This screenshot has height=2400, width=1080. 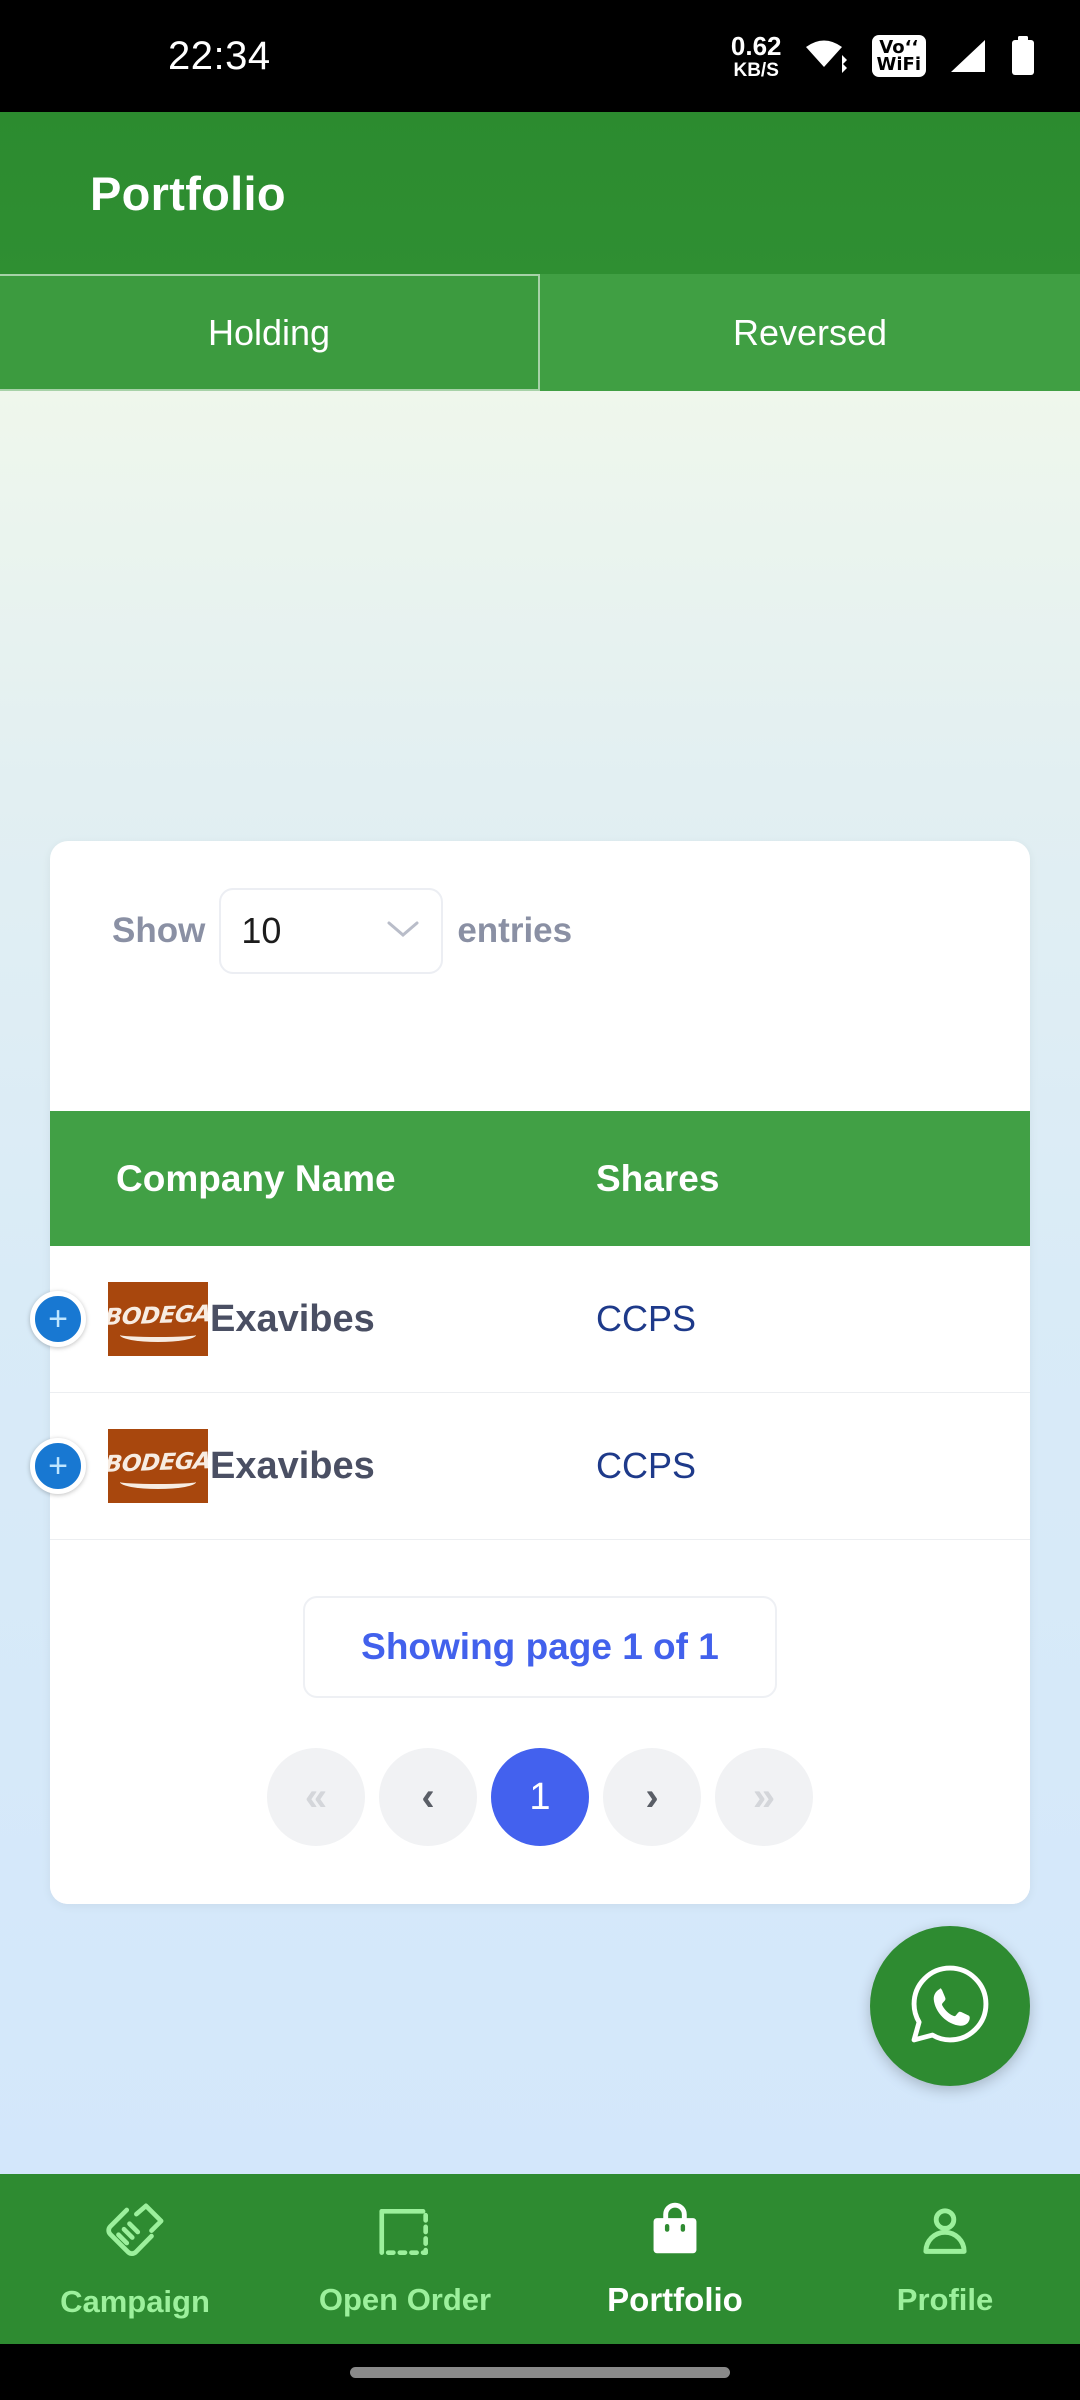 What do you see at coordinates (1023, 56) in the screenshot?
I see `battery-icon` at bounding box center [1023, 56].